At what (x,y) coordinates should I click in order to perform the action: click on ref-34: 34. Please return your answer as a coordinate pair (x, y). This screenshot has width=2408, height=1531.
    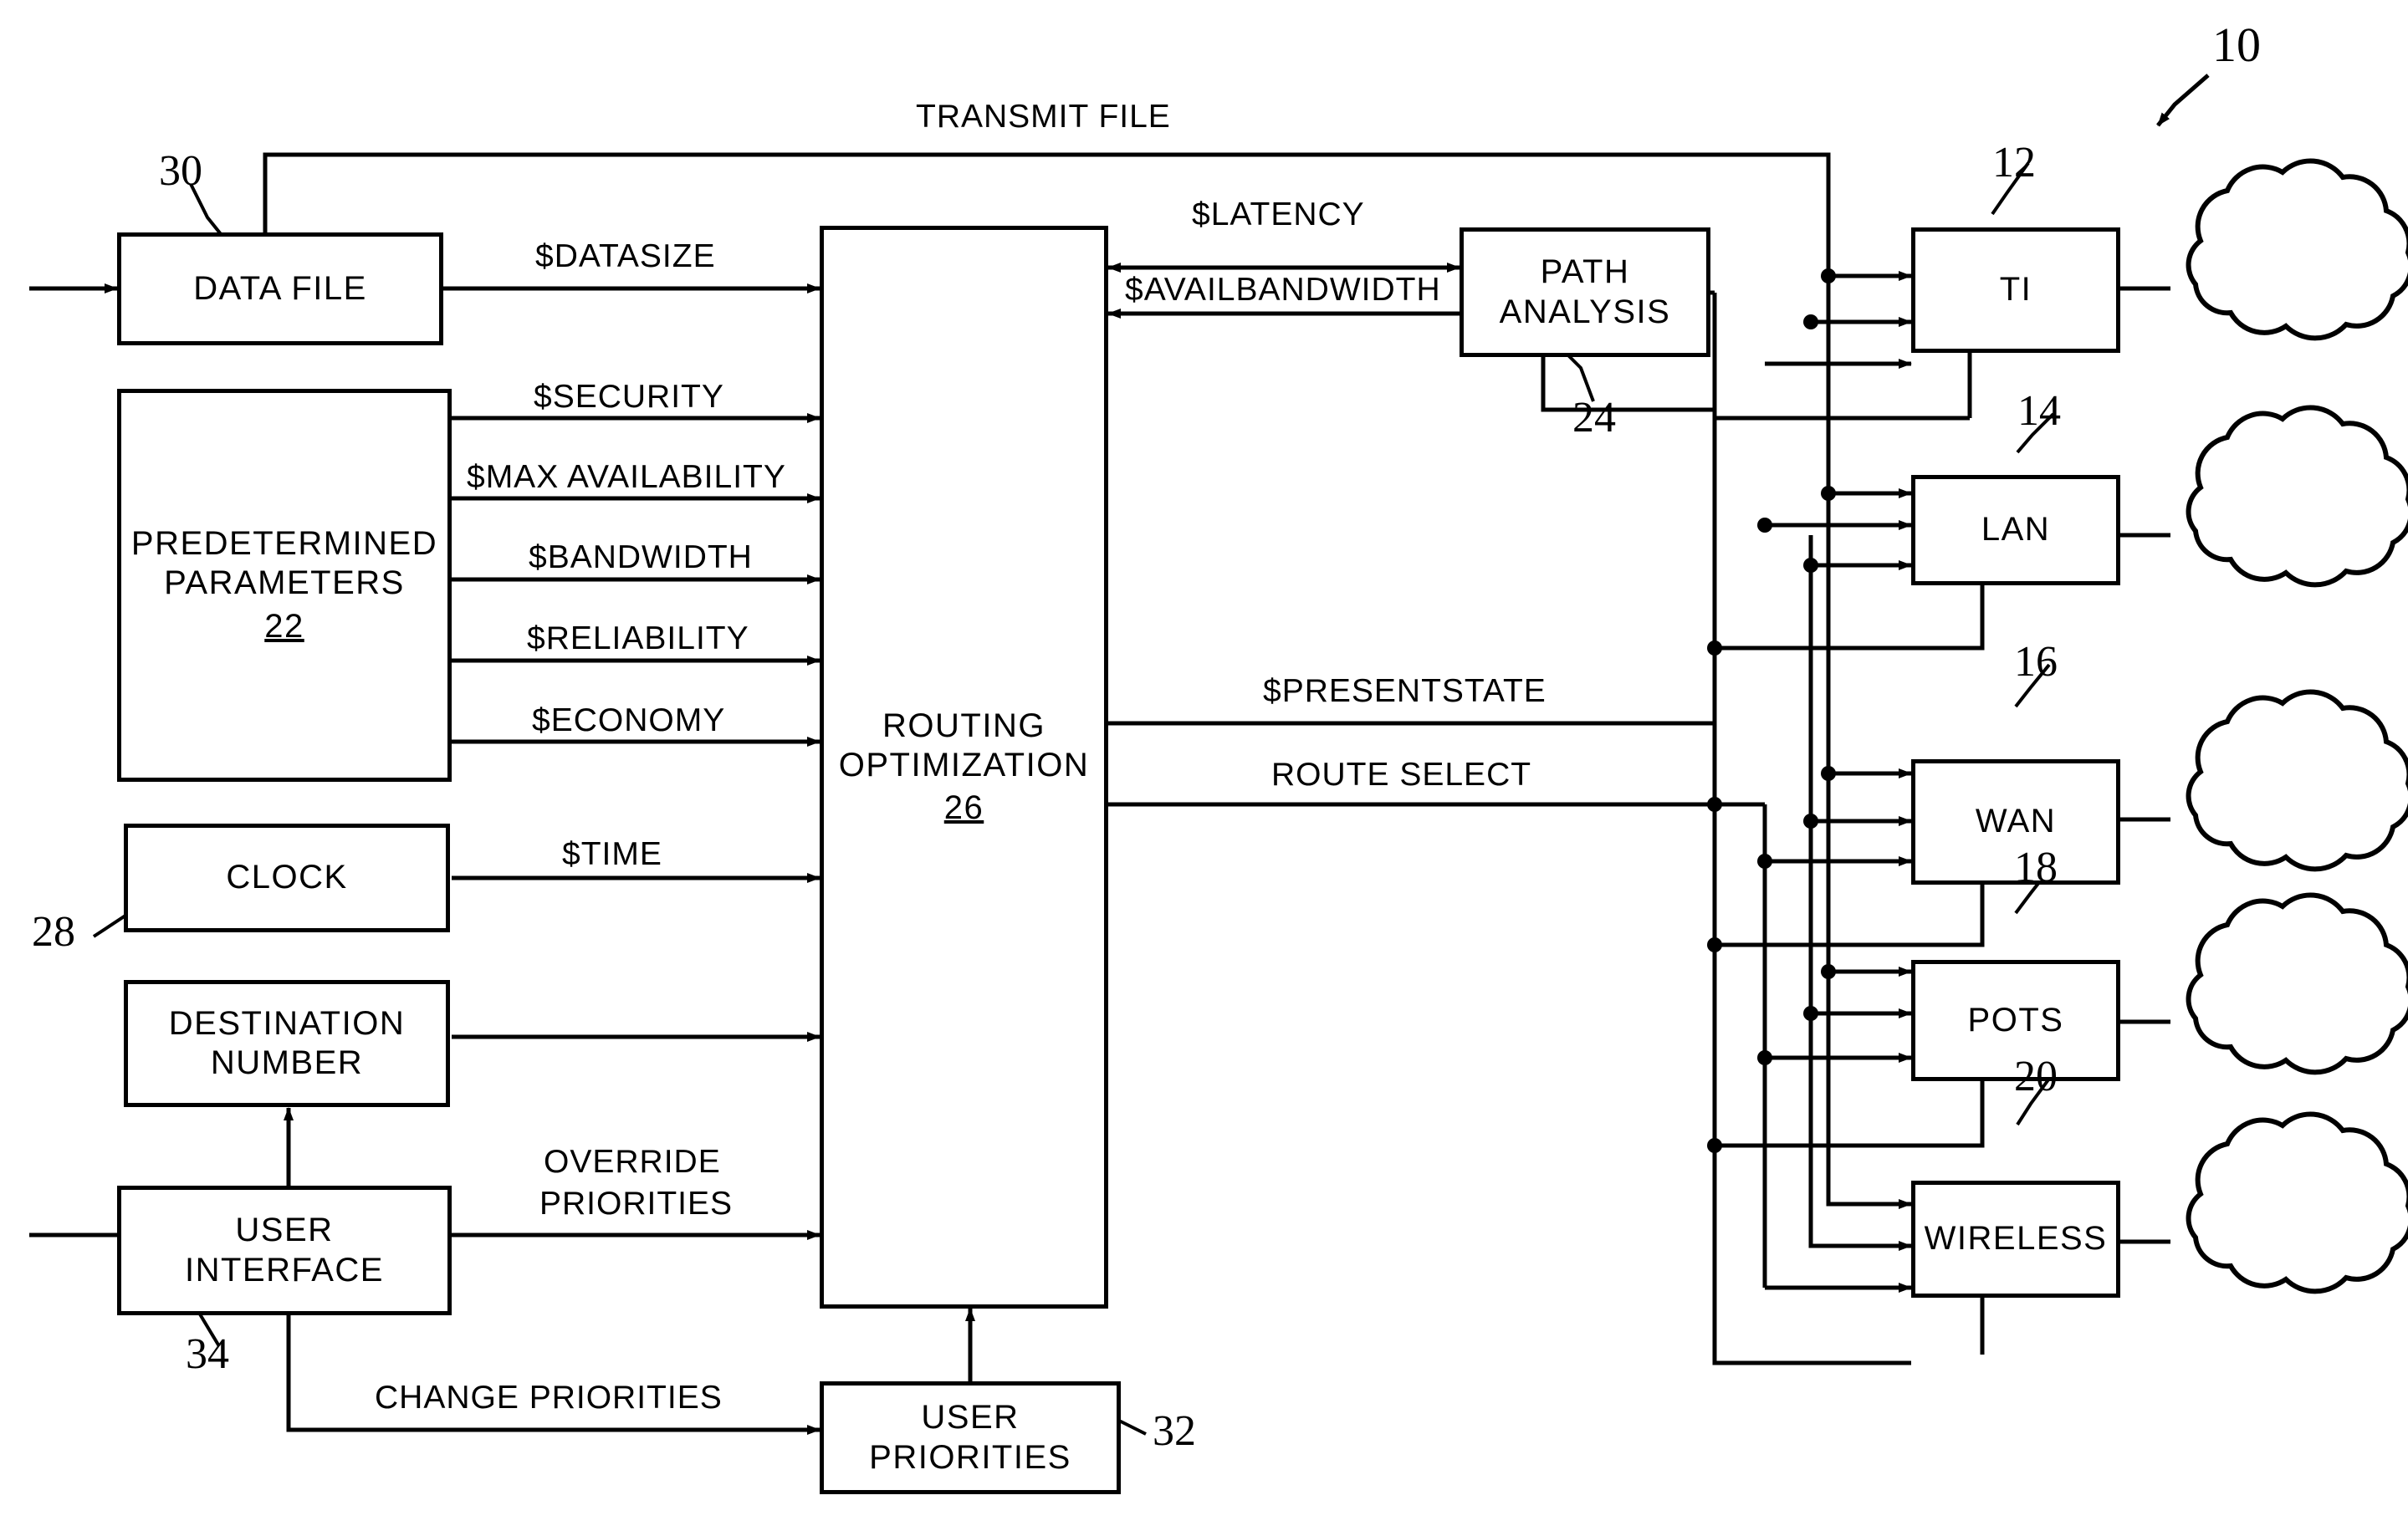
    Looking at the image, I should click on (207, 1354).